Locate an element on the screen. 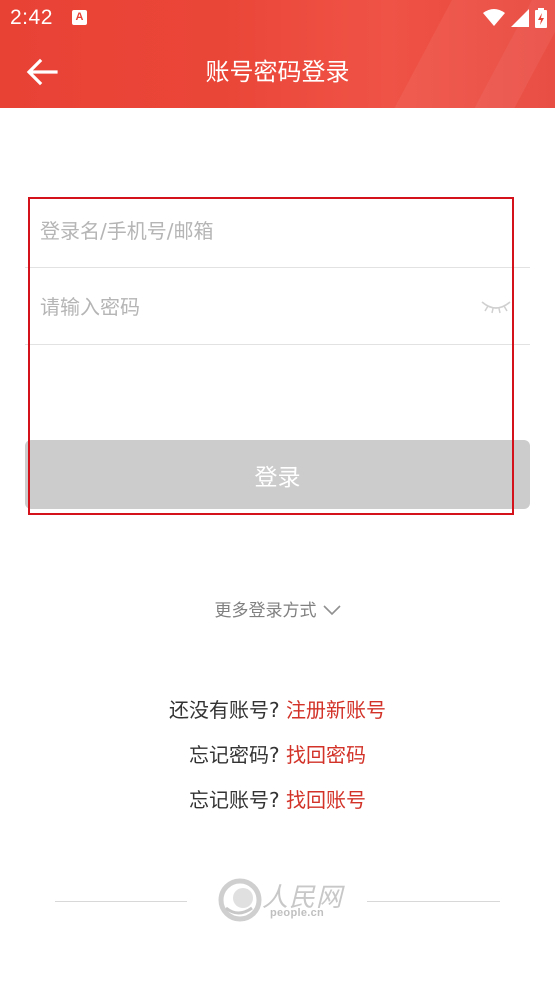 This screenshot has height=986, width=555. login-button: 登录 is located at coordinates (277, 474).